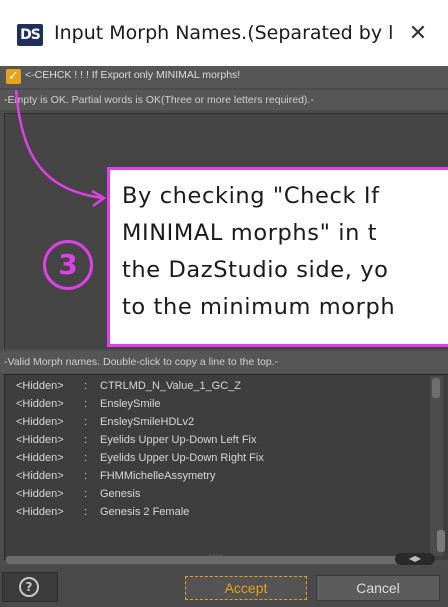 The height and width of the screenshot is (607, 448). I want to click on morph-name: EnsleySmile, so click(130, 404).